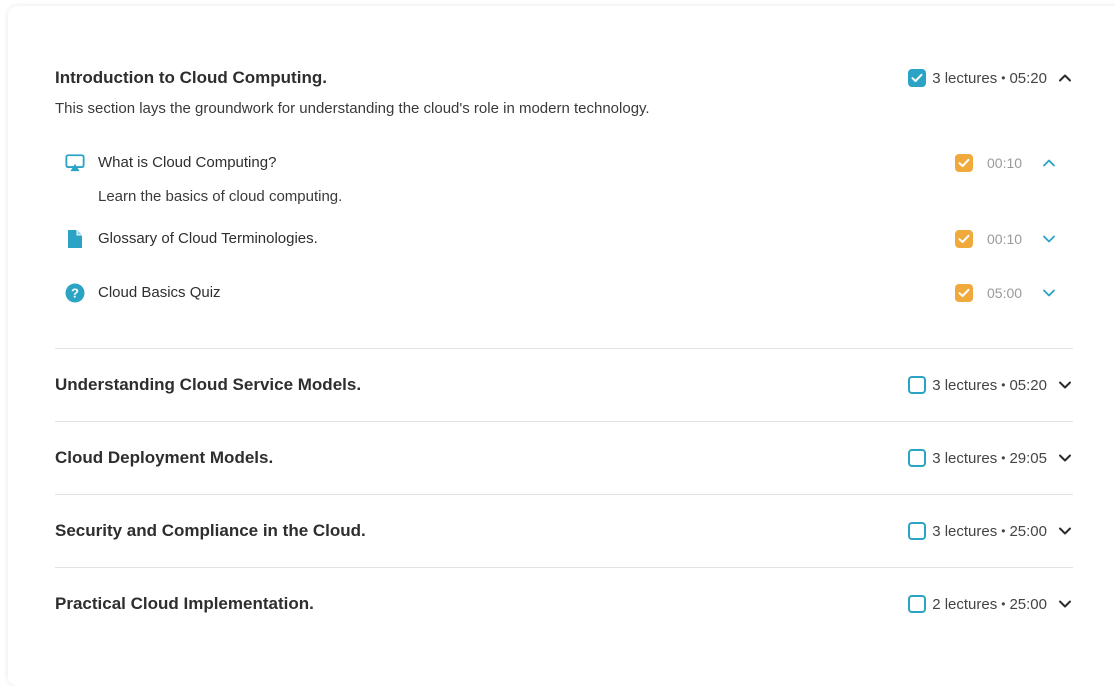  What do you see at coordinates (184, 603) in the screenshot?
I see `section-title: Practical Cloud Implementation.` at bounding box center [184, 603].